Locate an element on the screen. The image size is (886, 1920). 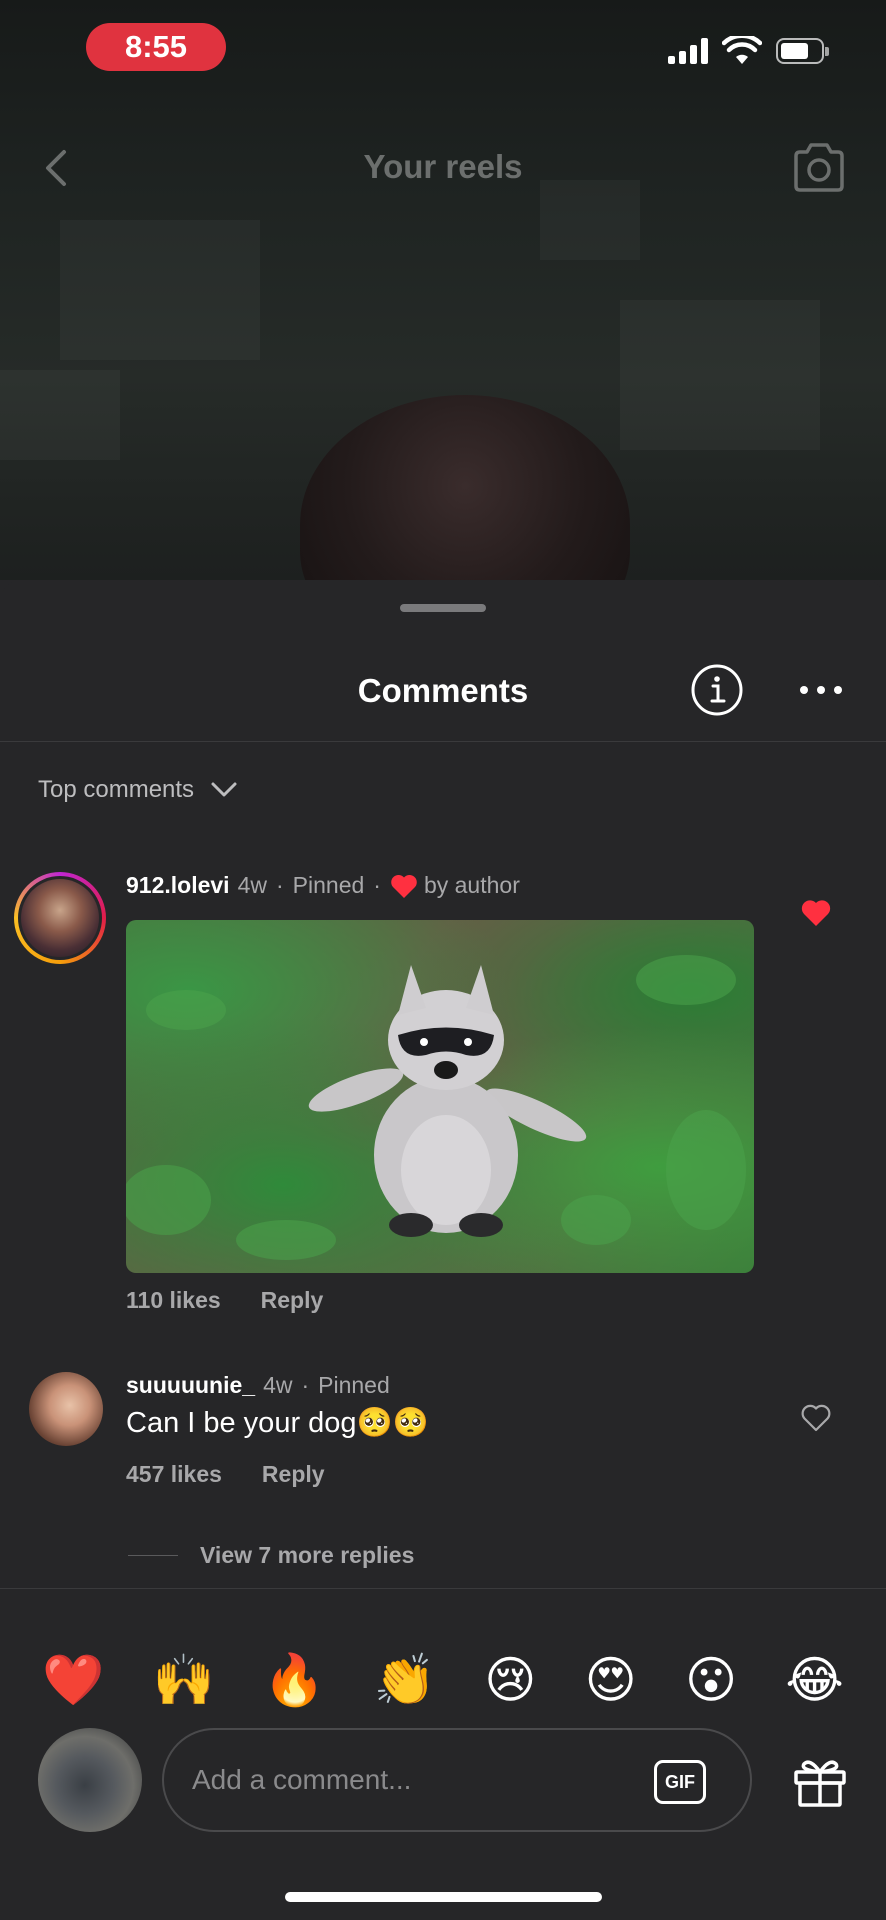
comment-username: suuuuunie_ is located at coordinates (190, 1385).